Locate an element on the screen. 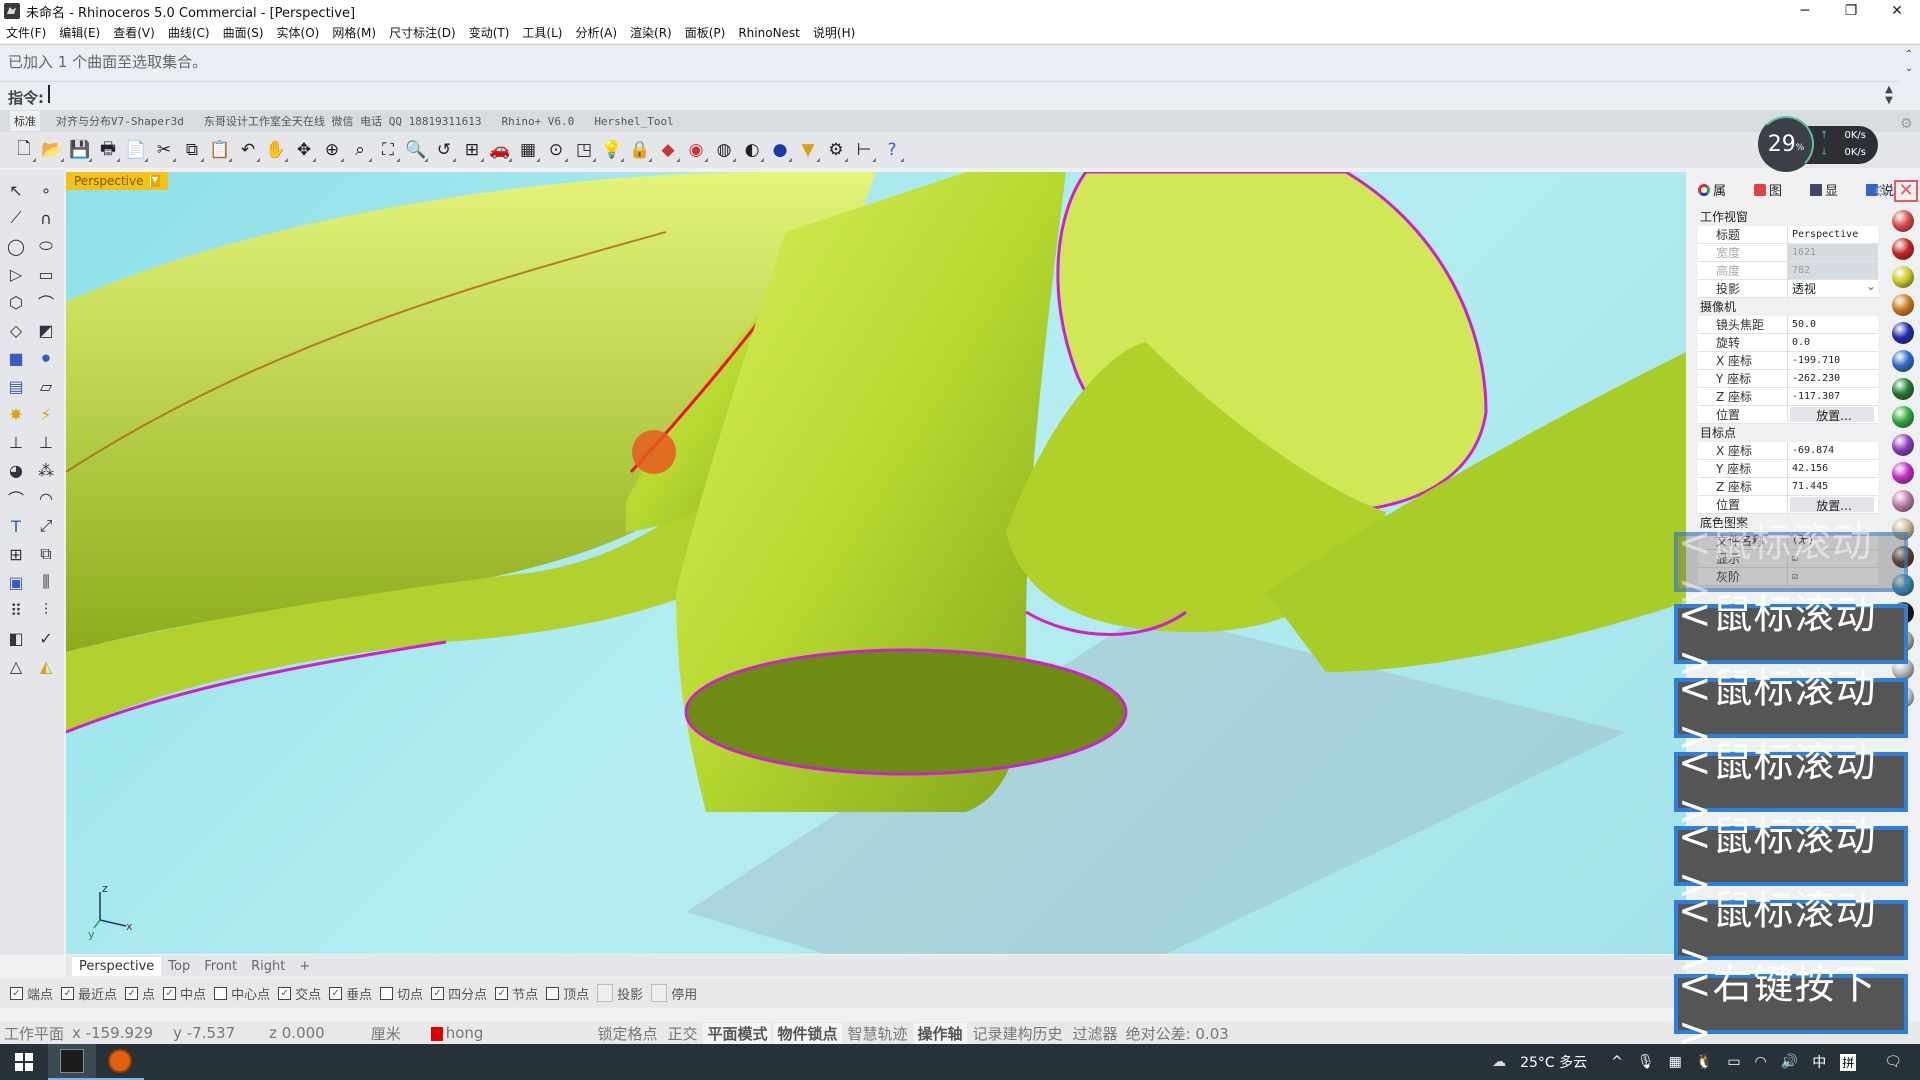 This screenshot has height=1080, width=1920. volume-icon: 🔊 is located at coordinates (1789, 1062).